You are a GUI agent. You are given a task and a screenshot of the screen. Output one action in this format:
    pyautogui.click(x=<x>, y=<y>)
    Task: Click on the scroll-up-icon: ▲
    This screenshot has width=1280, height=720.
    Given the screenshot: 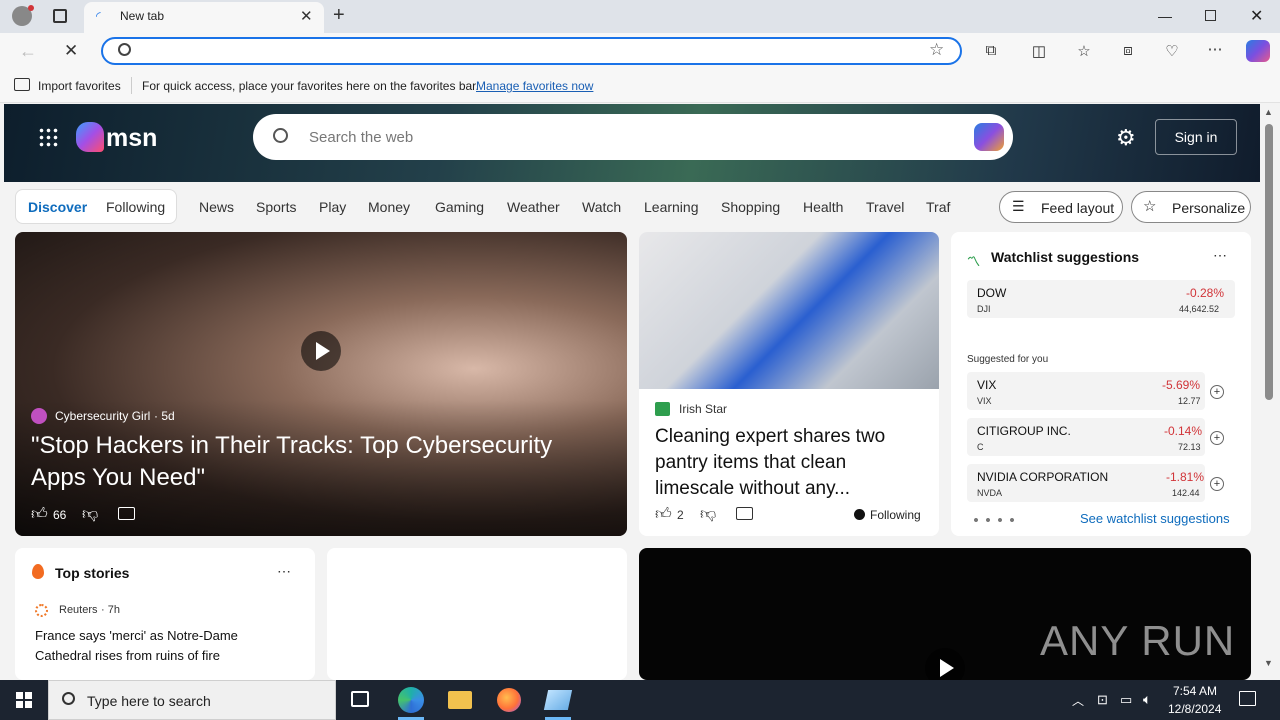 What is the action you would take?
    pyautogui.click(x=1268, y=112)
    